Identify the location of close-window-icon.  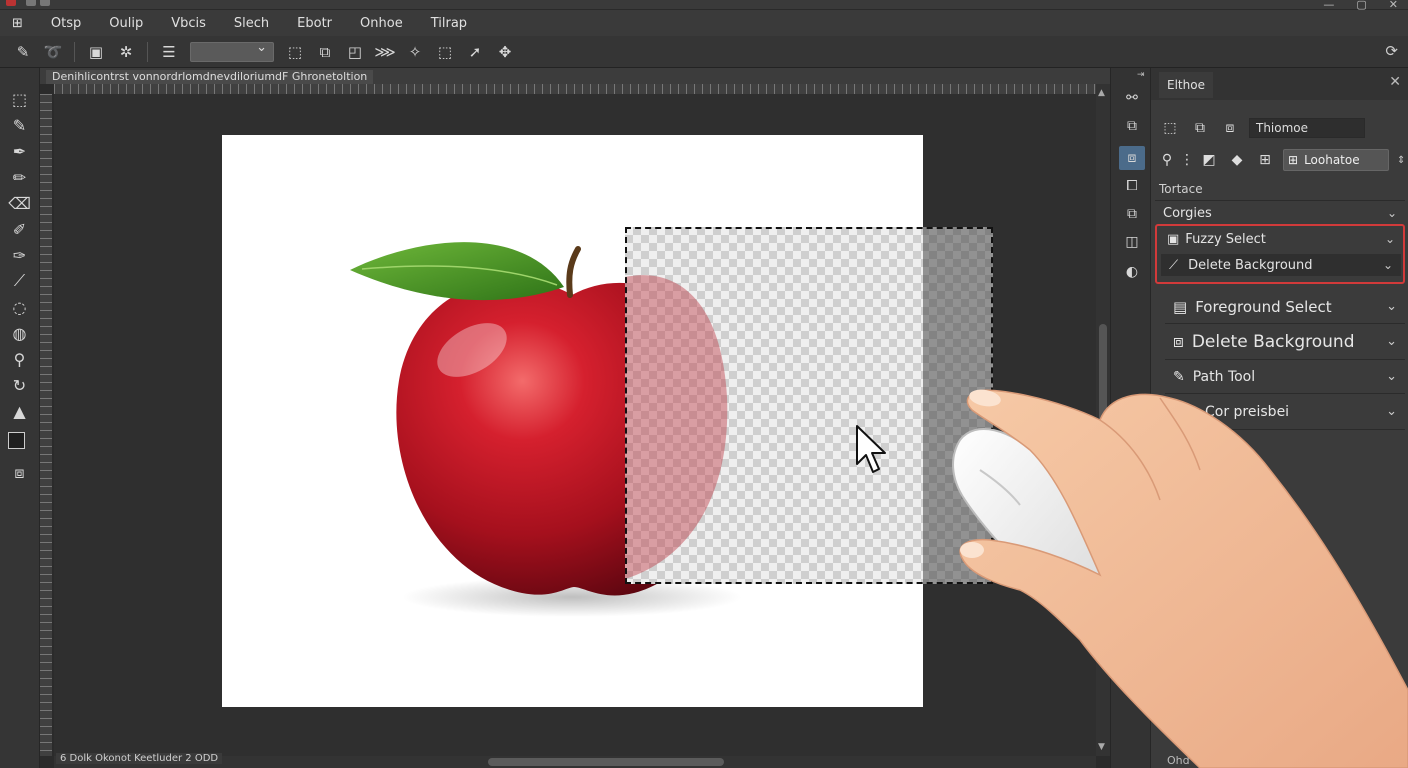
(11, 3).